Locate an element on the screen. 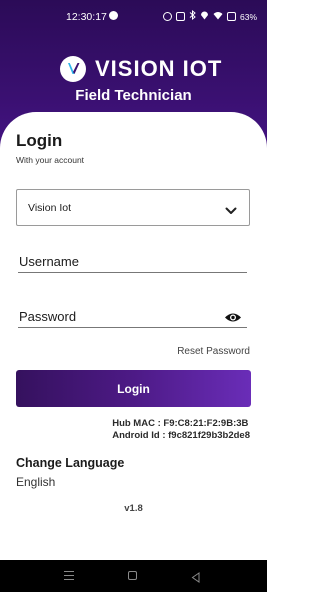 The width and height of the screenshot is (320, 592). login-title: Login is located at coordinates (39, 140).